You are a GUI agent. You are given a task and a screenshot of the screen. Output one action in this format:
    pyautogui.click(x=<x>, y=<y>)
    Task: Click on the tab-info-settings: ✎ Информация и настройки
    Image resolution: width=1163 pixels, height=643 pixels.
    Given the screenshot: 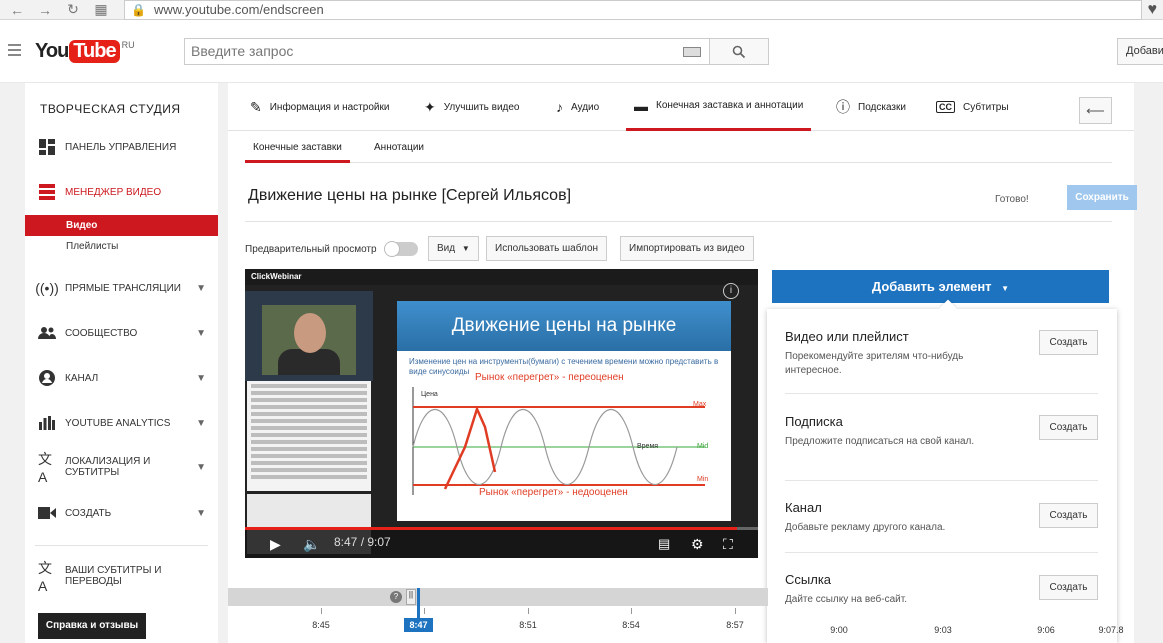 What is the action you would take?
    pyautogui.click(x=319, y=107)
    